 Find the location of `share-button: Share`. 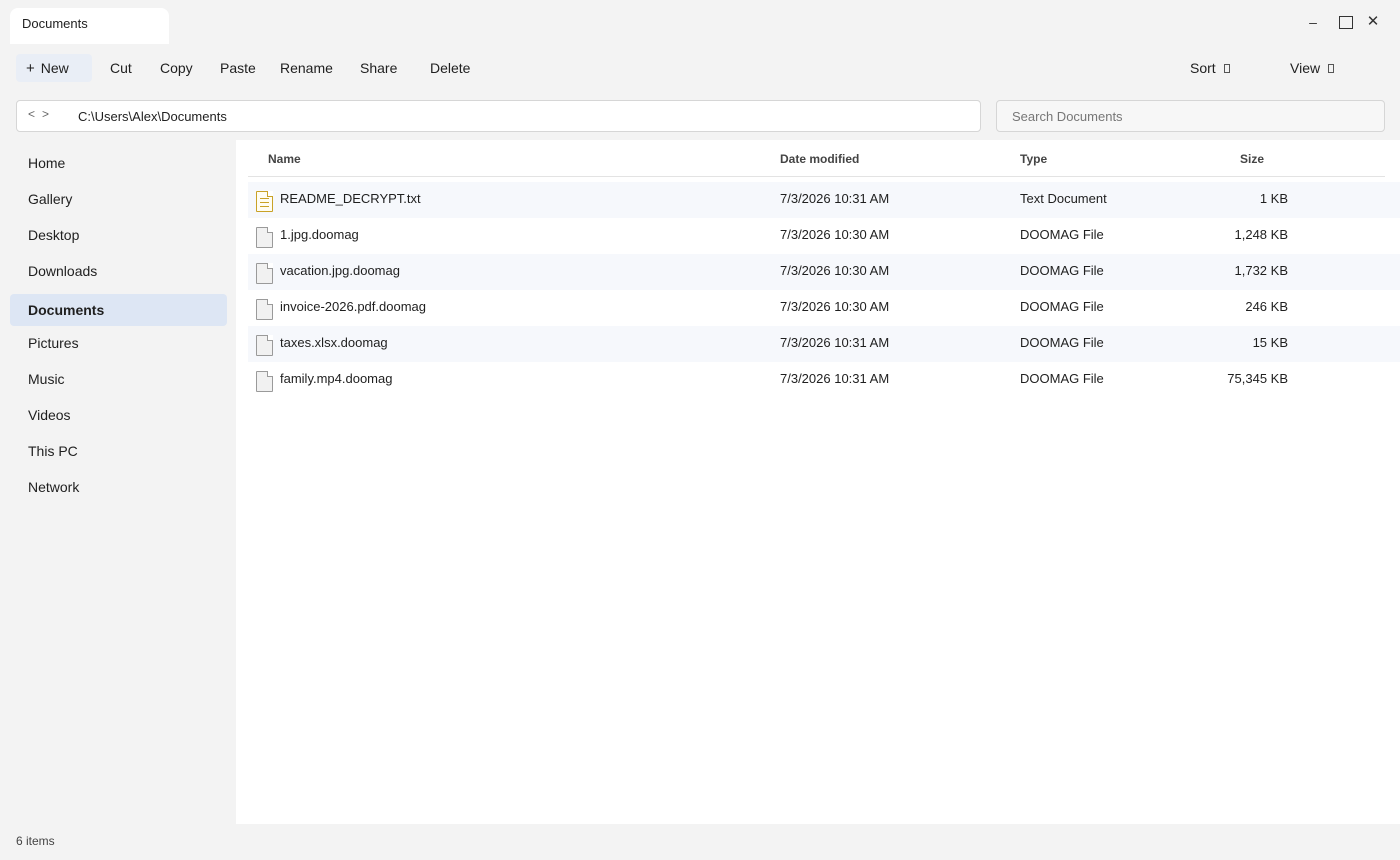

share-button: Share is located at coordinates (378, 68).